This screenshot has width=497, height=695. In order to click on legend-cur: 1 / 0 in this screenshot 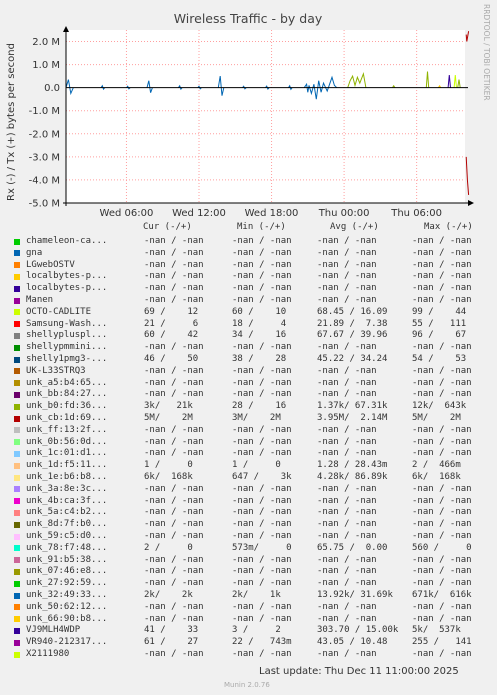, I will do `click(168, 465)`.